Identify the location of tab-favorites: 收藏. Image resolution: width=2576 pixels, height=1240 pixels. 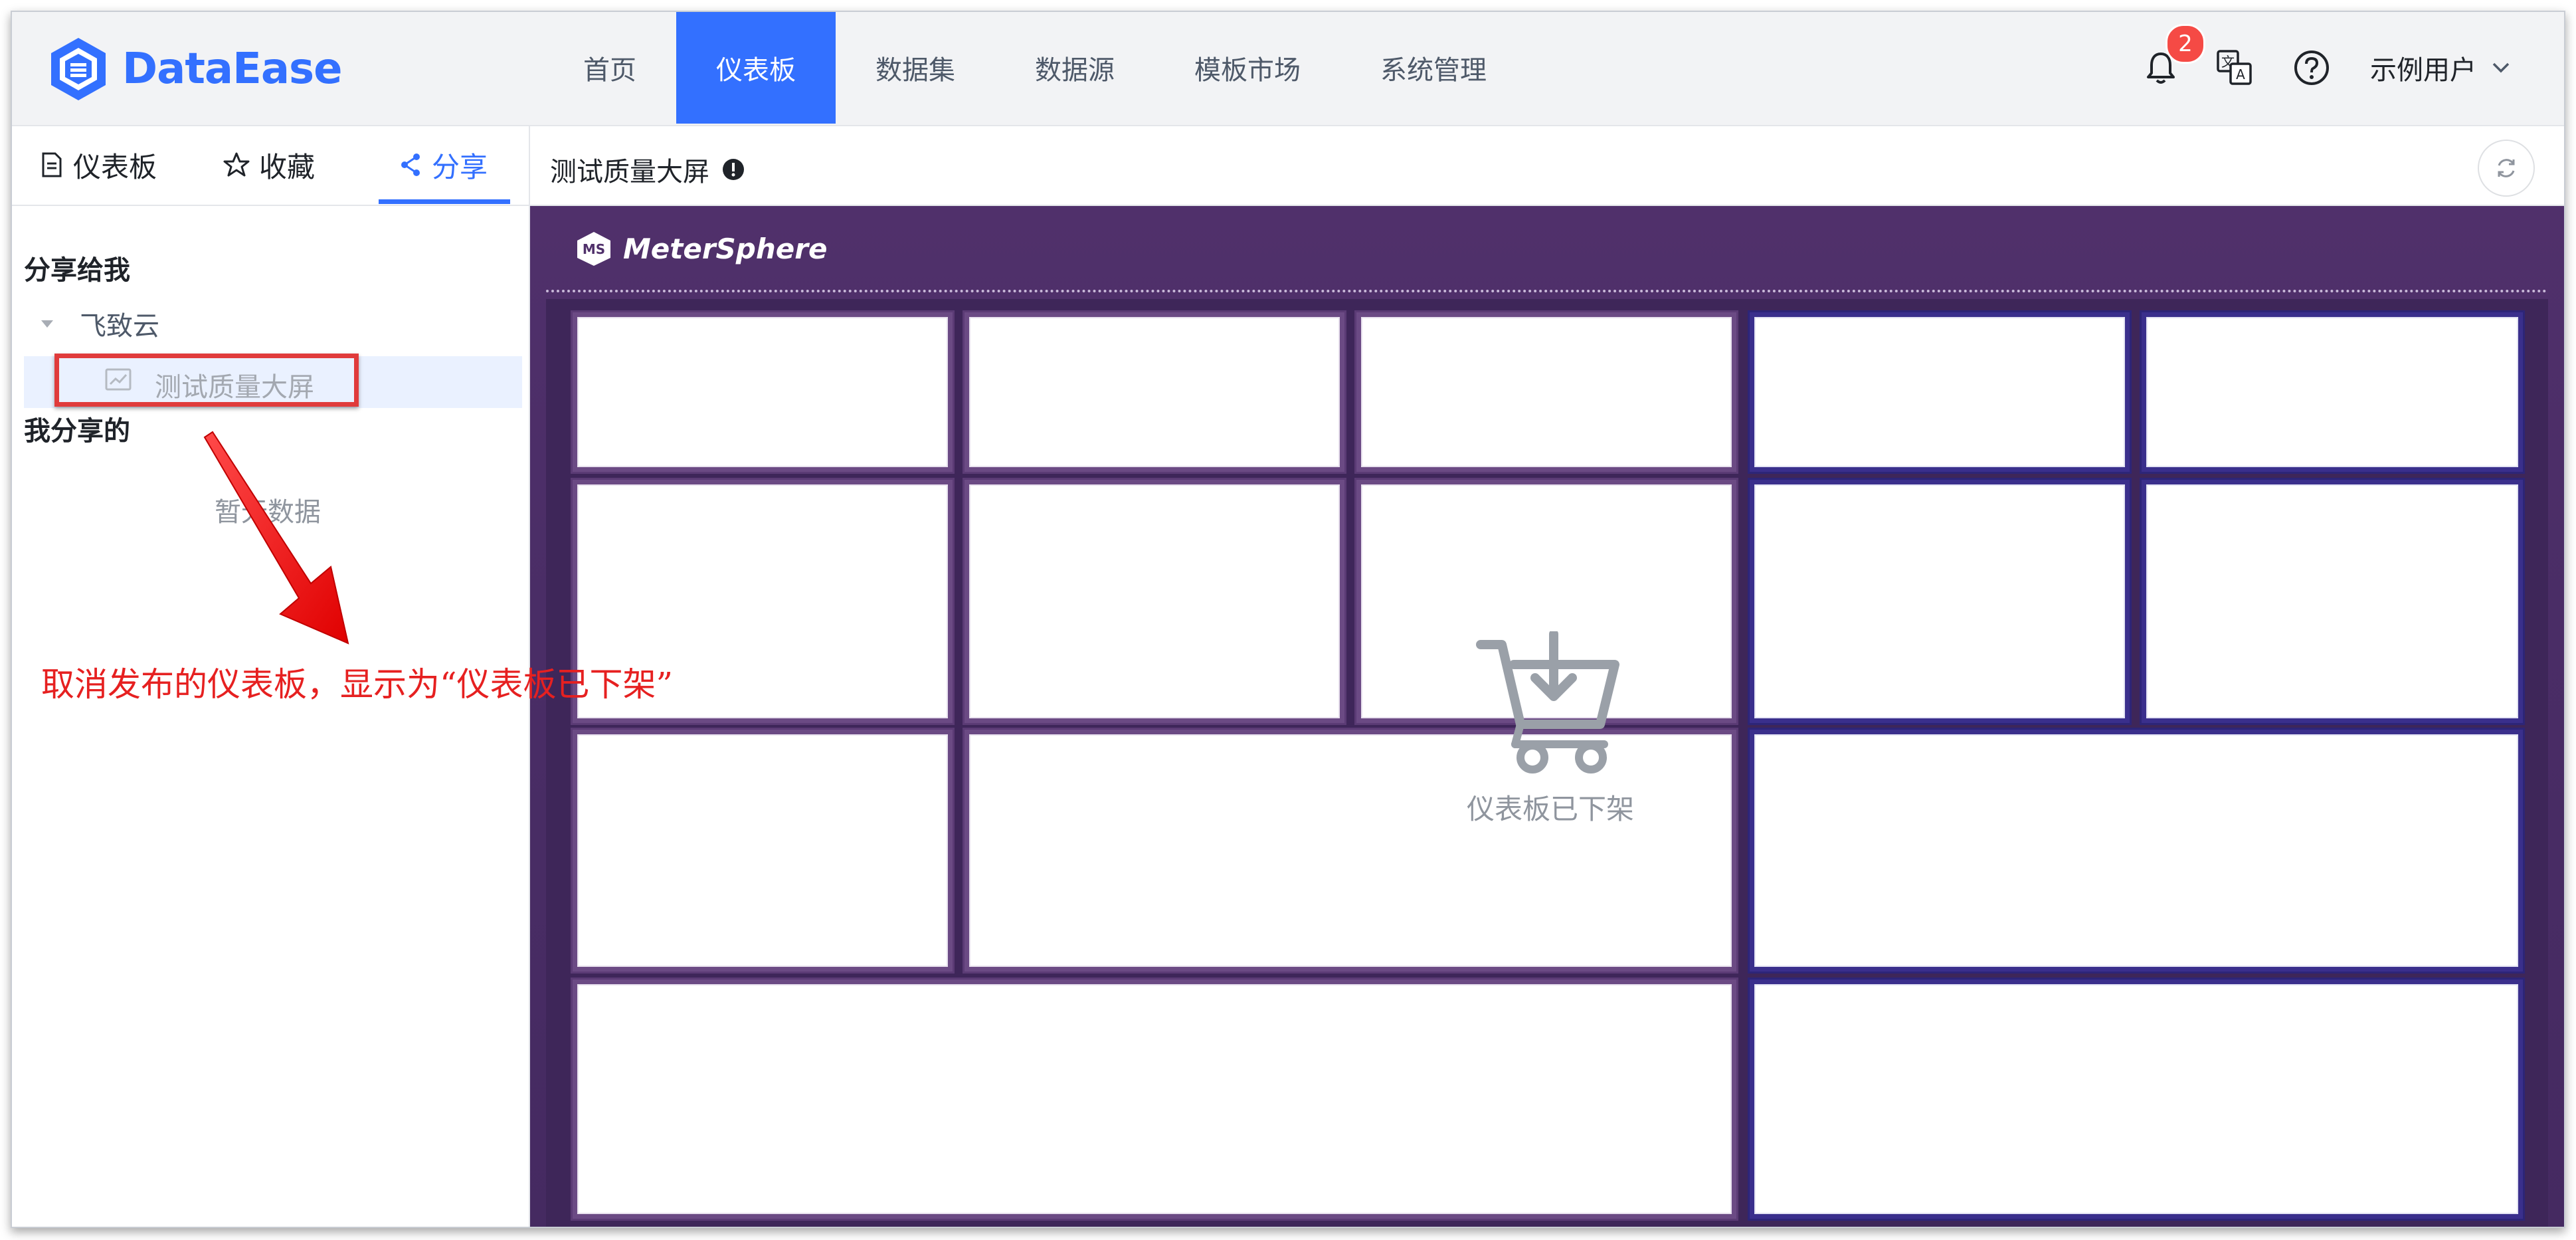
(269, 164).